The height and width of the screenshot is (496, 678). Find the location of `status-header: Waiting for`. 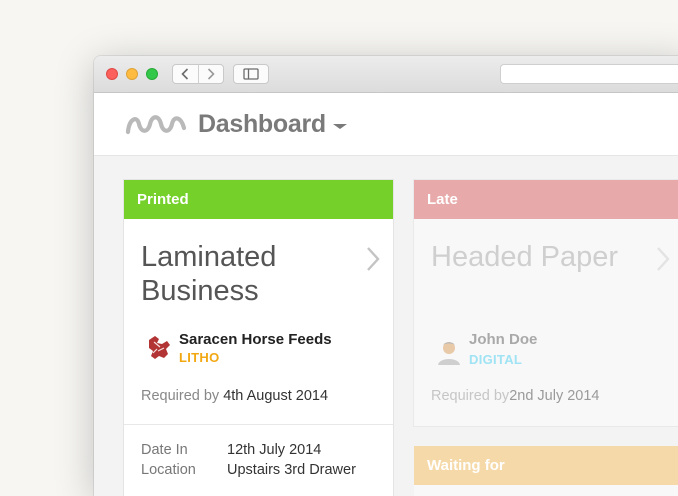

status-header: Waiting for is located at coordinates (546, 465).